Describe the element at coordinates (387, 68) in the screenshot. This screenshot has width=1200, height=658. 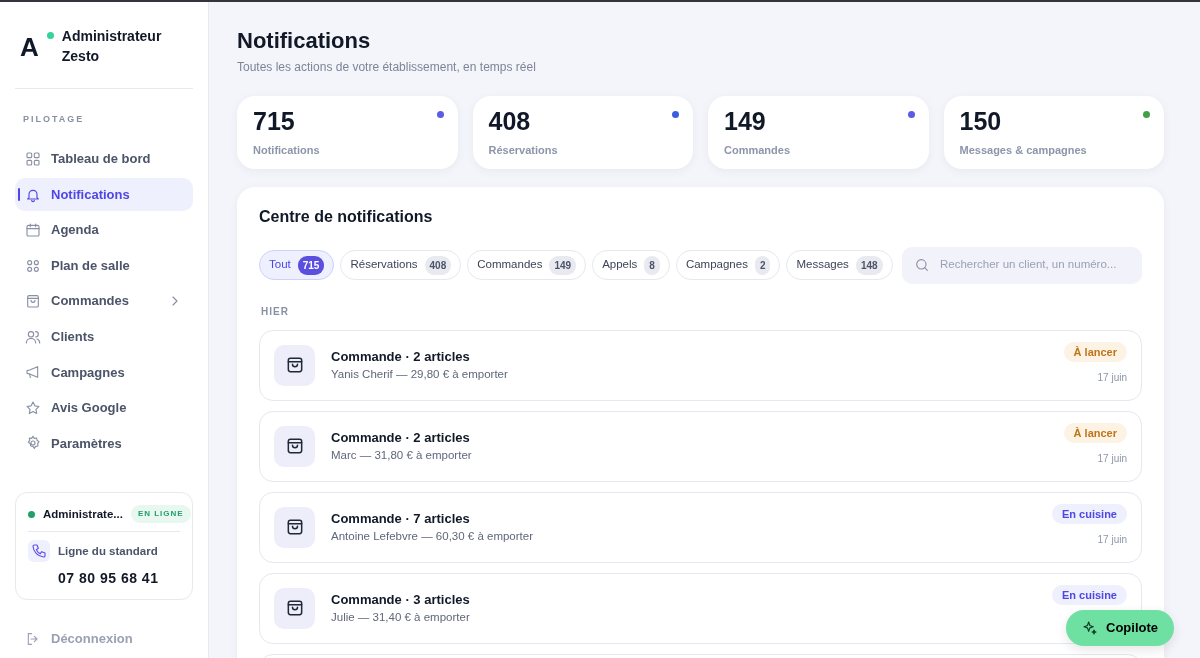
I see `page-subtitle: Toutes les actions de votre établissement, en temps réel` at that location.